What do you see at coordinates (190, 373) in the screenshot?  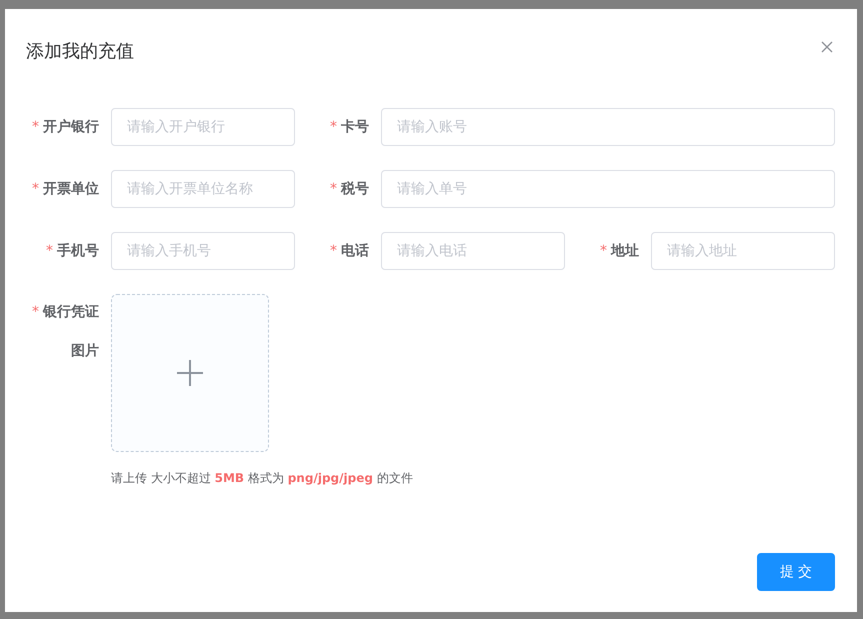 I see `plus-icon` at bounding box center [190, 373].